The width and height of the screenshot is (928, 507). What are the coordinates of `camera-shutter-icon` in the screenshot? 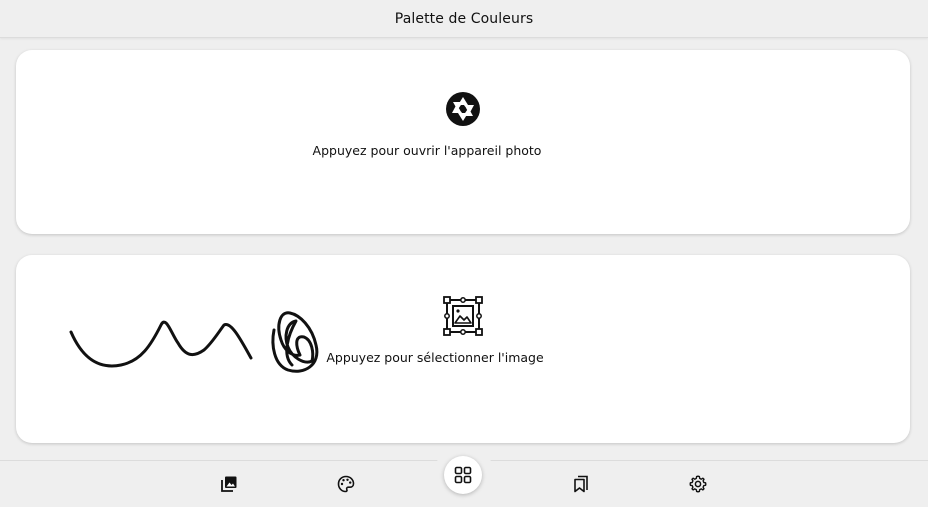 It's located at (463, 109).